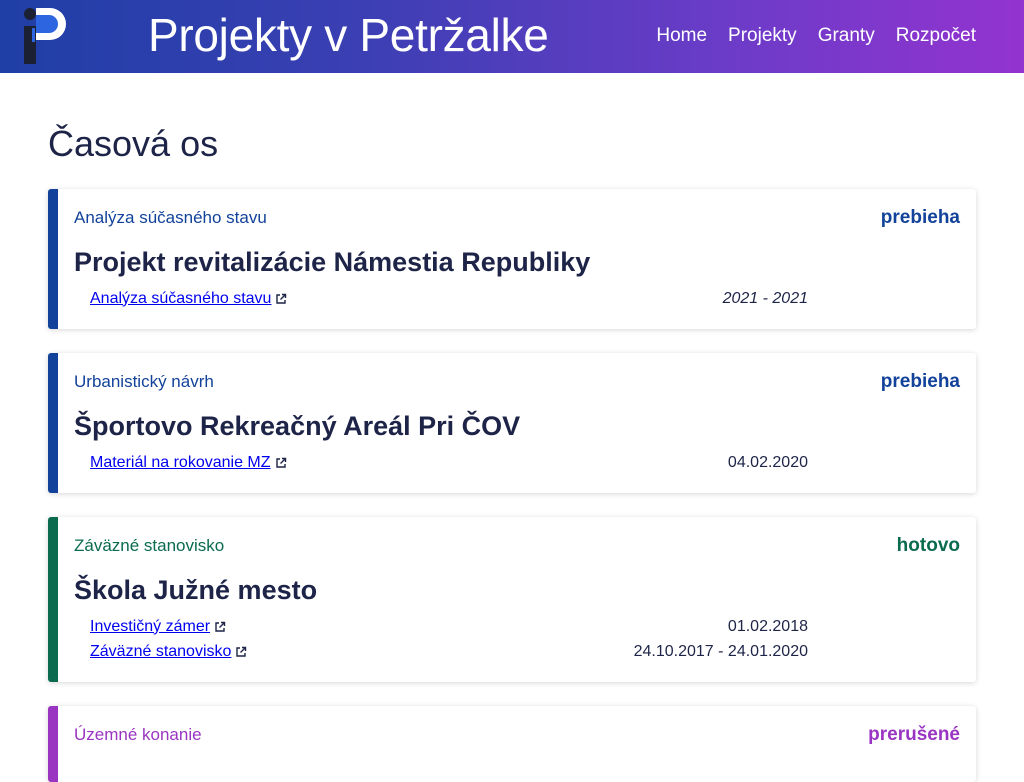 This screenshot has width=1024, height=782. What do you see at coordinates (449, 298) in the screenshot?
I see `document-row: Analýza súčasného stavu 2021 - 2021` at bounding box center [449, 298].